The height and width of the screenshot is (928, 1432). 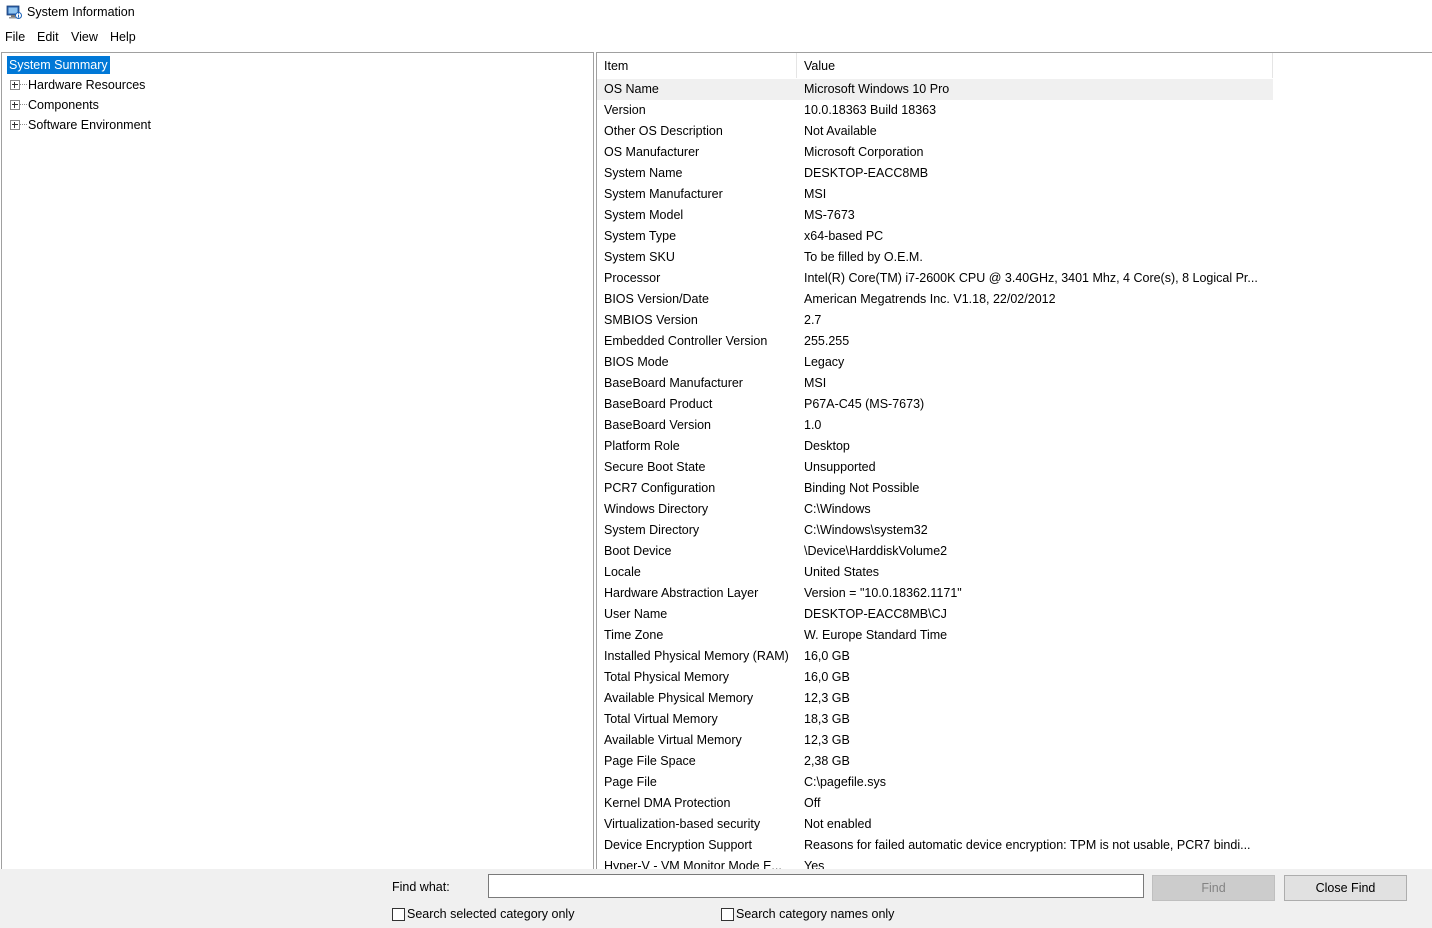 I want to click on table-row: System SKU To be filled by O.E.M., so click(x=935, y=257).